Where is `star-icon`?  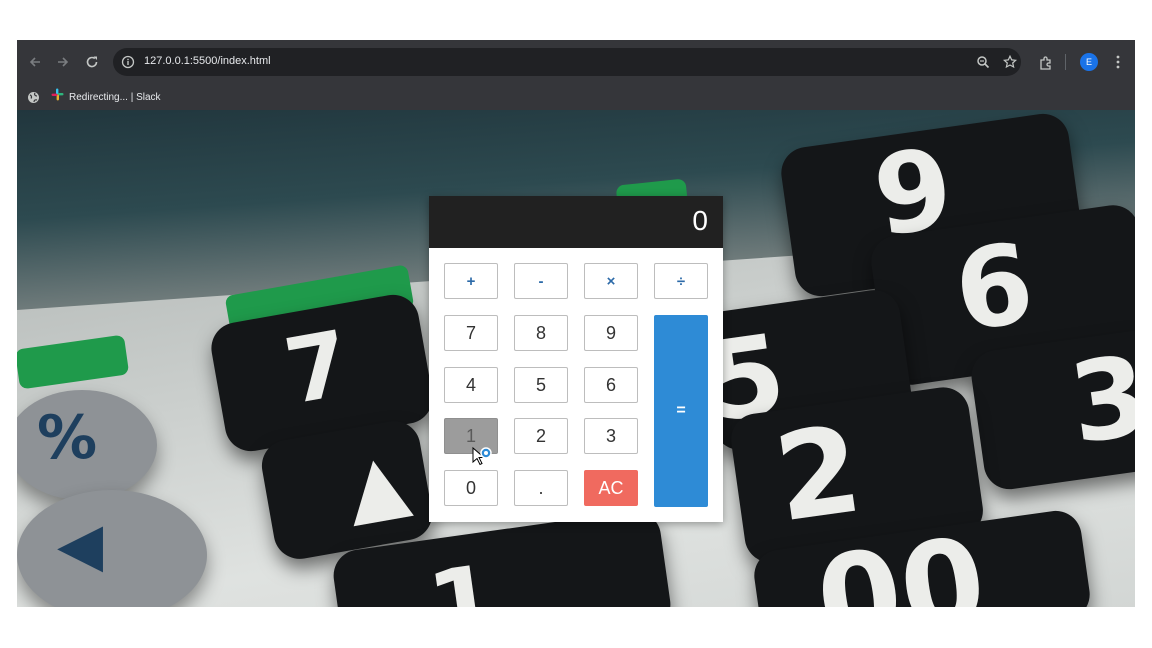 star-icon is located at coordinates (1010, 62).